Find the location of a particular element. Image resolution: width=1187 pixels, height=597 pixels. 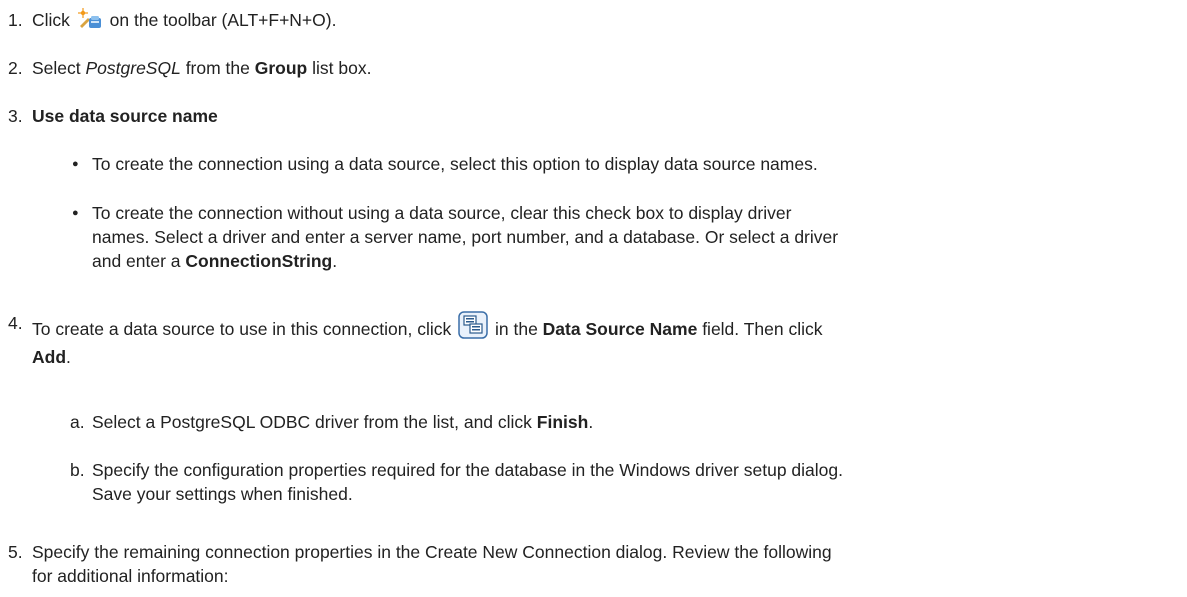

step-text: Click on the toolbar (ALT+F+N+O). is located at coordinates (603, 22).